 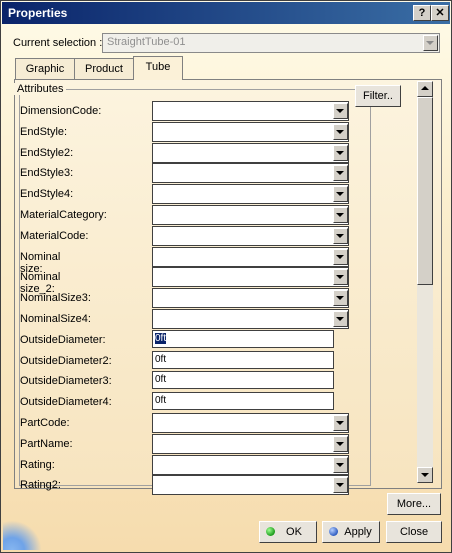 I want to click on apply-icon, so click(x=333, y=531).